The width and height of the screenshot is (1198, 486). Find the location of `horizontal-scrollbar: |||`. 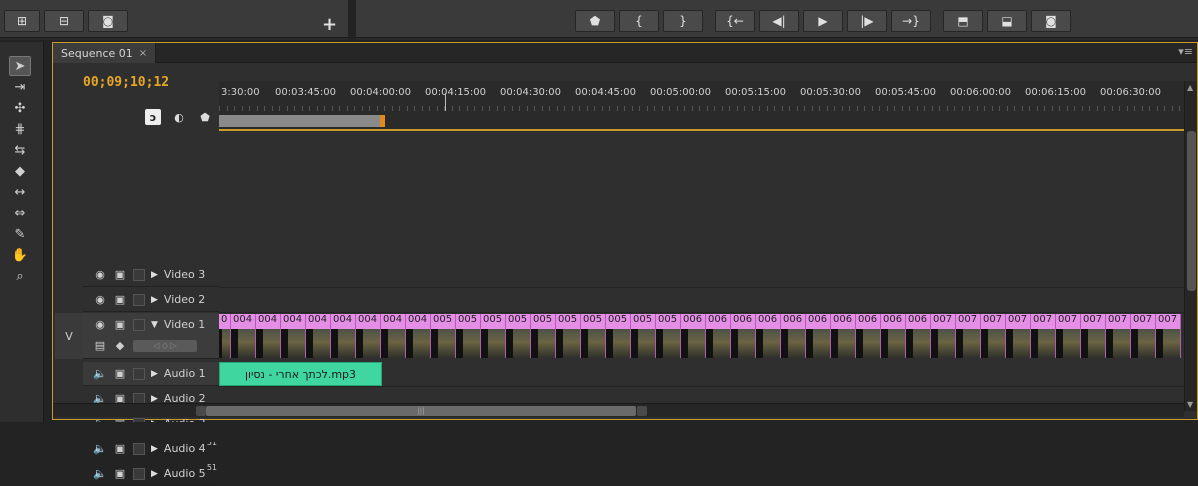

horizontal-scrollbar: ||| is located at coordinates (618, 410).